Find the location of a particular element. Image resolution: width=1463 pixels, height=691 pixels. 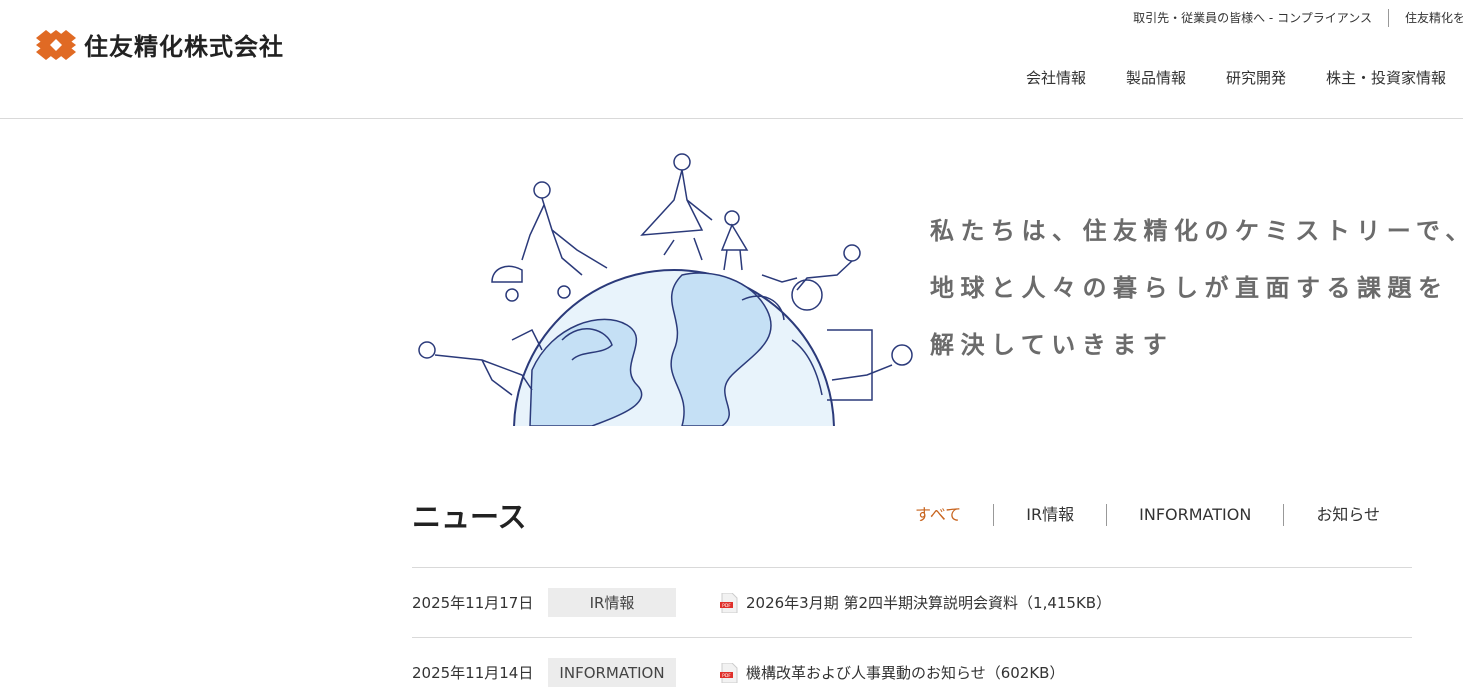

util-link-retirees: 住友精化を退 is located at coordinates (1426, 18).